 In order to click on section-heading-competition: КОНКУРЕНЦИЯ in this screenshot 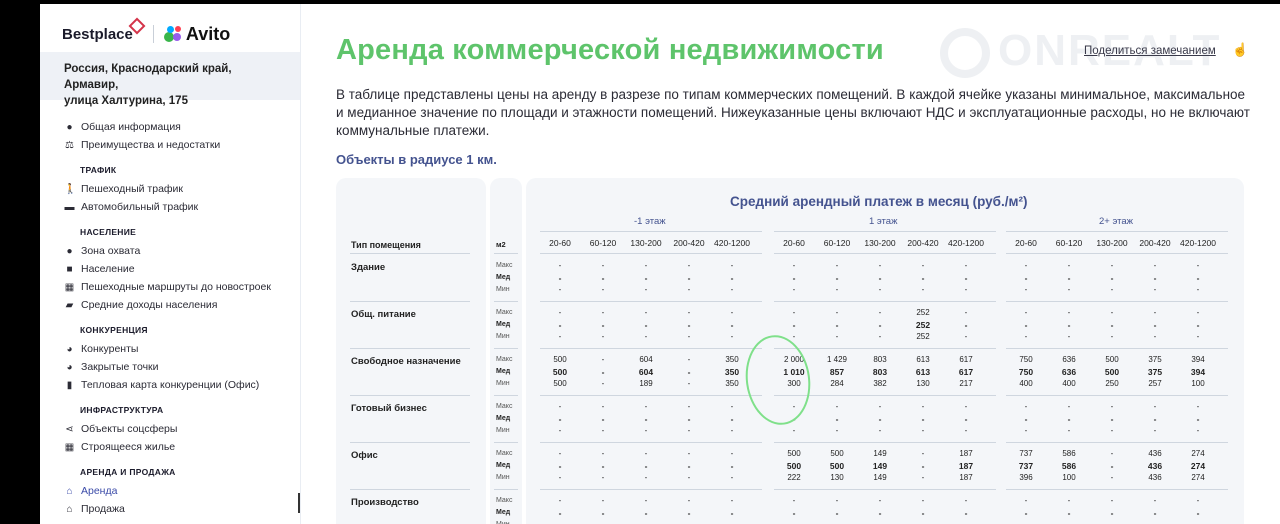, I will do `click(114, 330)`.